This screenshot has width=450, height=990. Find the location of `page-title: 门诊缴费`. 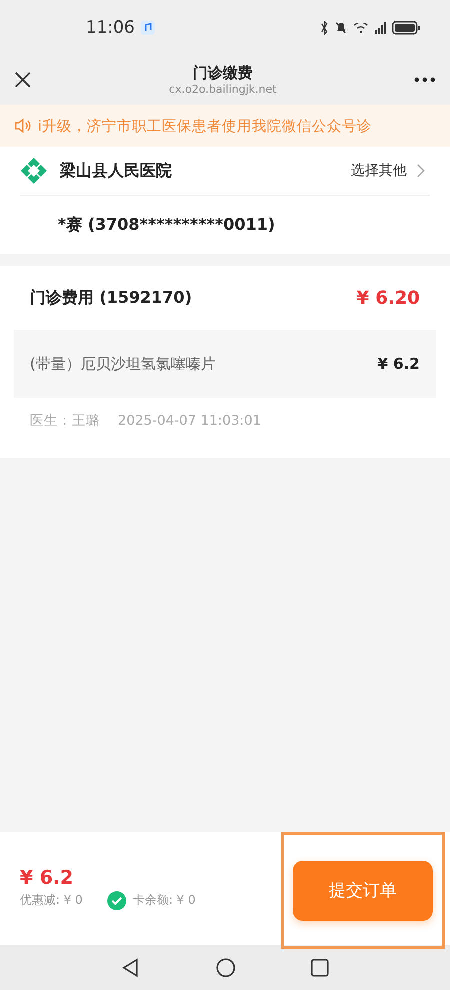

page-title: 门诊缴费 is located at coordinates (223, 73).